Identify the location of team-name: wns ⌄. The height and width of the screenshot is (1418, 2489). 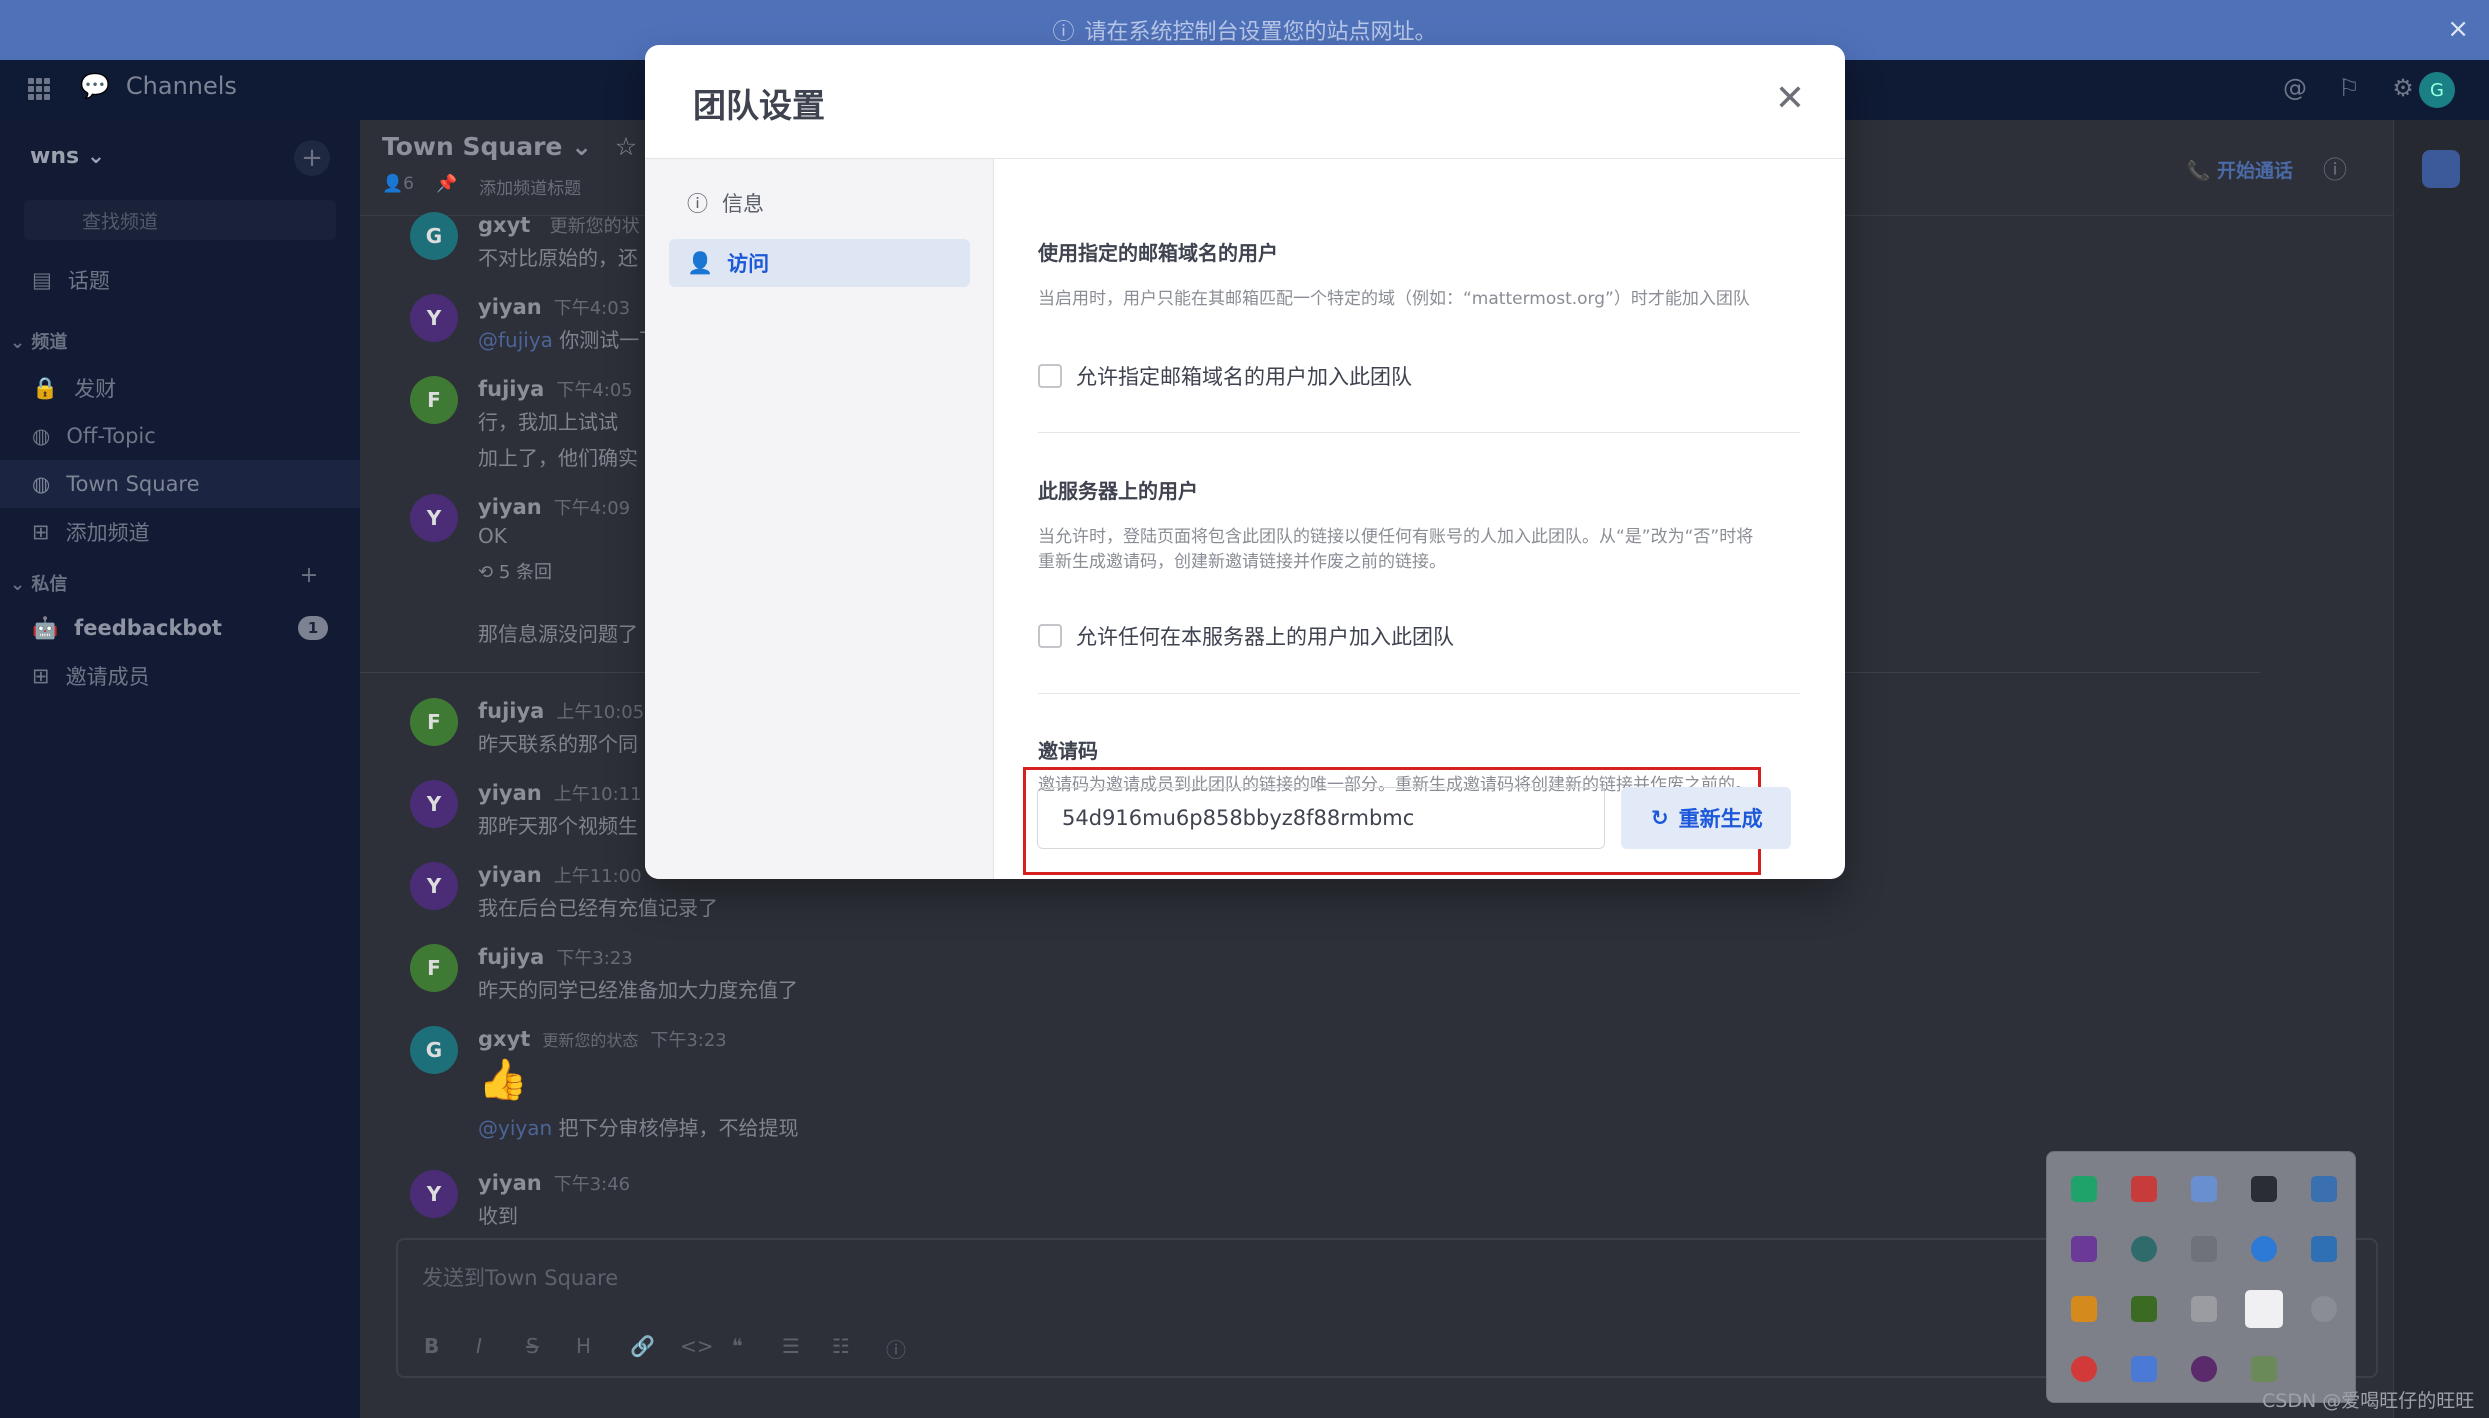
(67, 156).